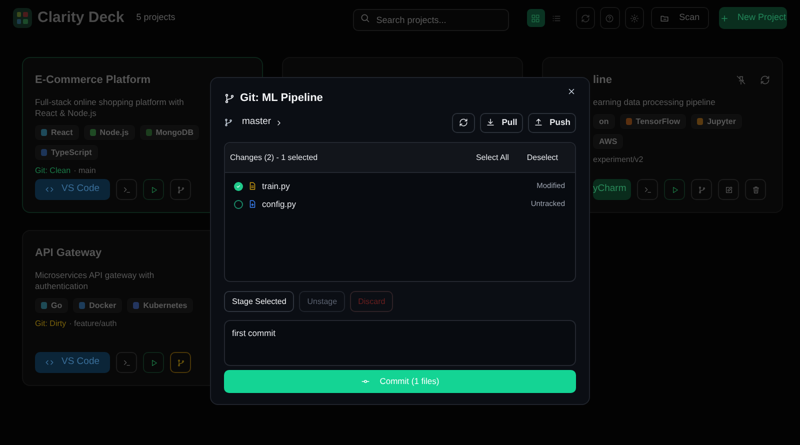  I want to click on file-icon, so click(252, 186).